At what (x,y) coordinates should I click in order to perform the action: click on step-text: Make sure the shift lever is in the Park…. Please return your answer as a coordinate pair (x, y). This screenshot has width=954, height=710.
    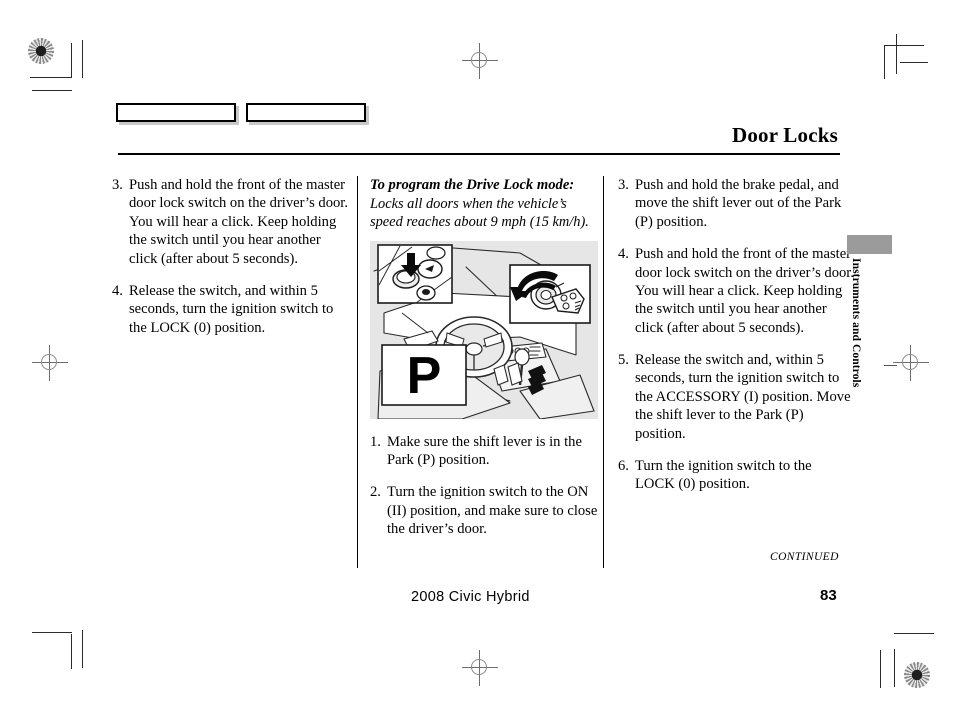
    Looking at the image, I should click on (484, 450).